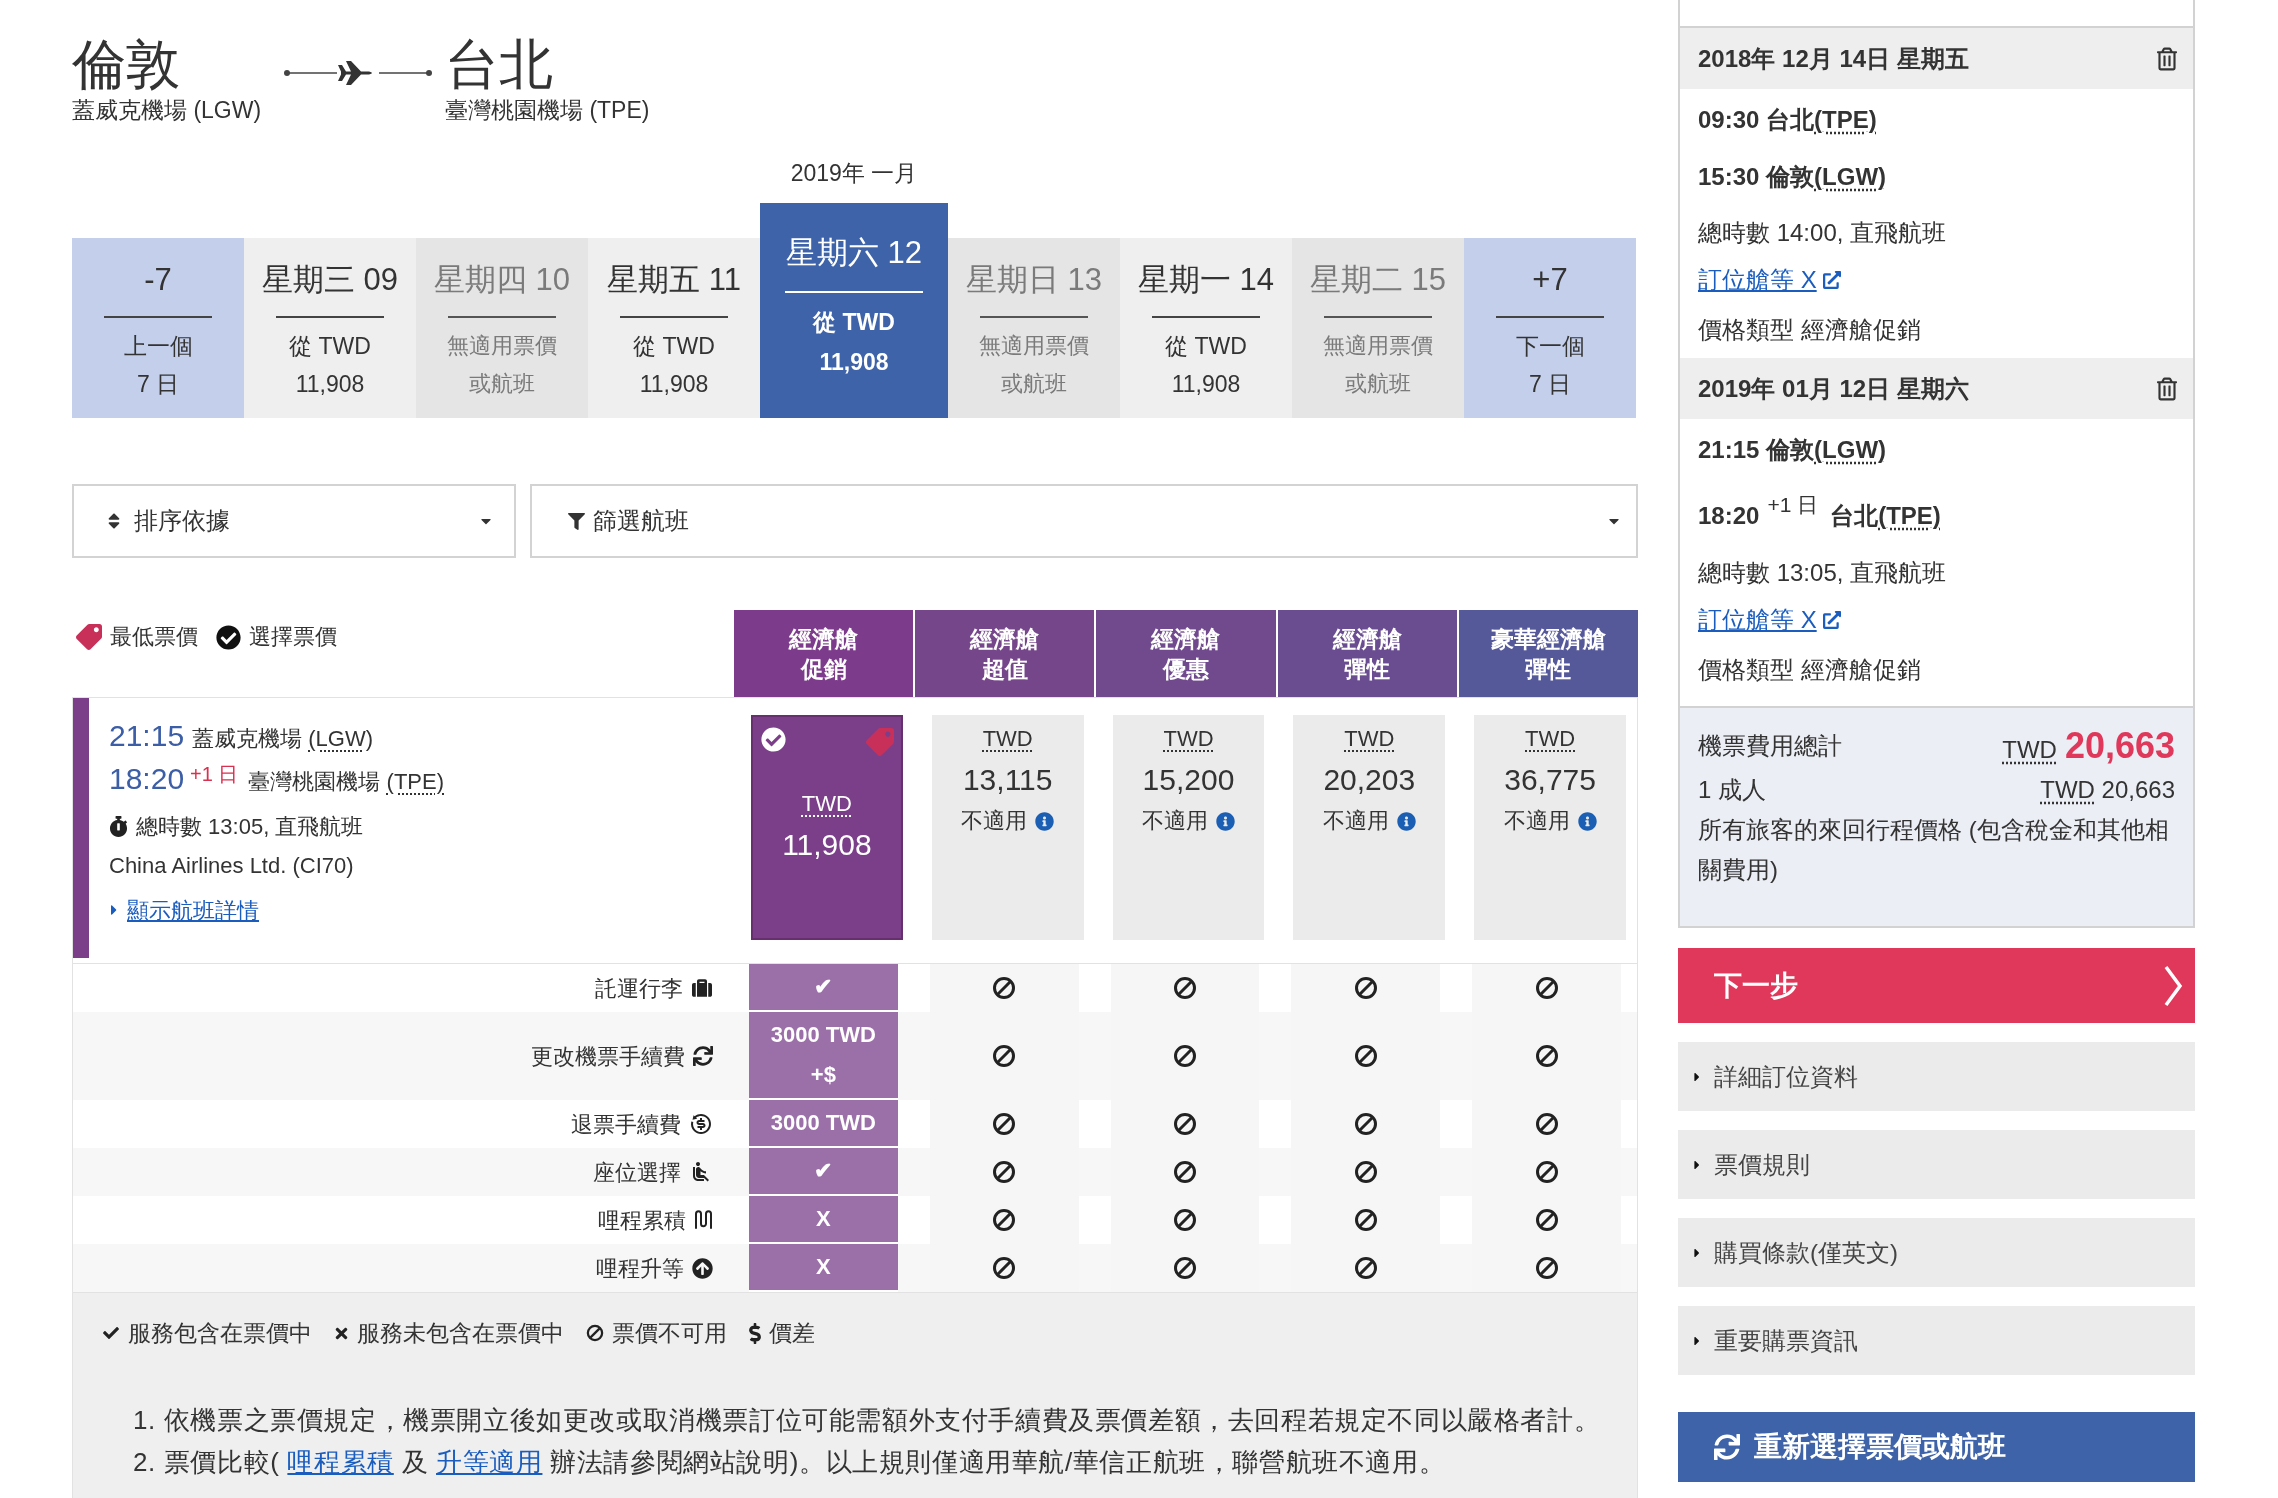  I want to click on segment-arrival: 15:30 倫敦(LGW), so click(1793, 177).